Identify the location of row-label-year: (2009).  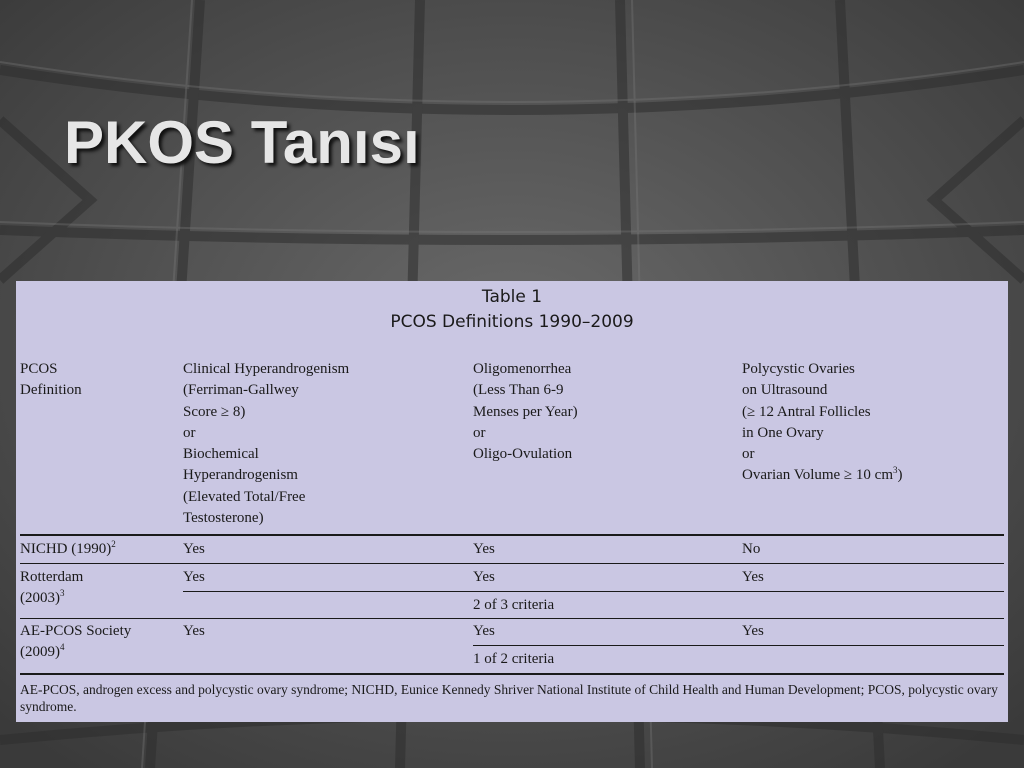
(40, 652).